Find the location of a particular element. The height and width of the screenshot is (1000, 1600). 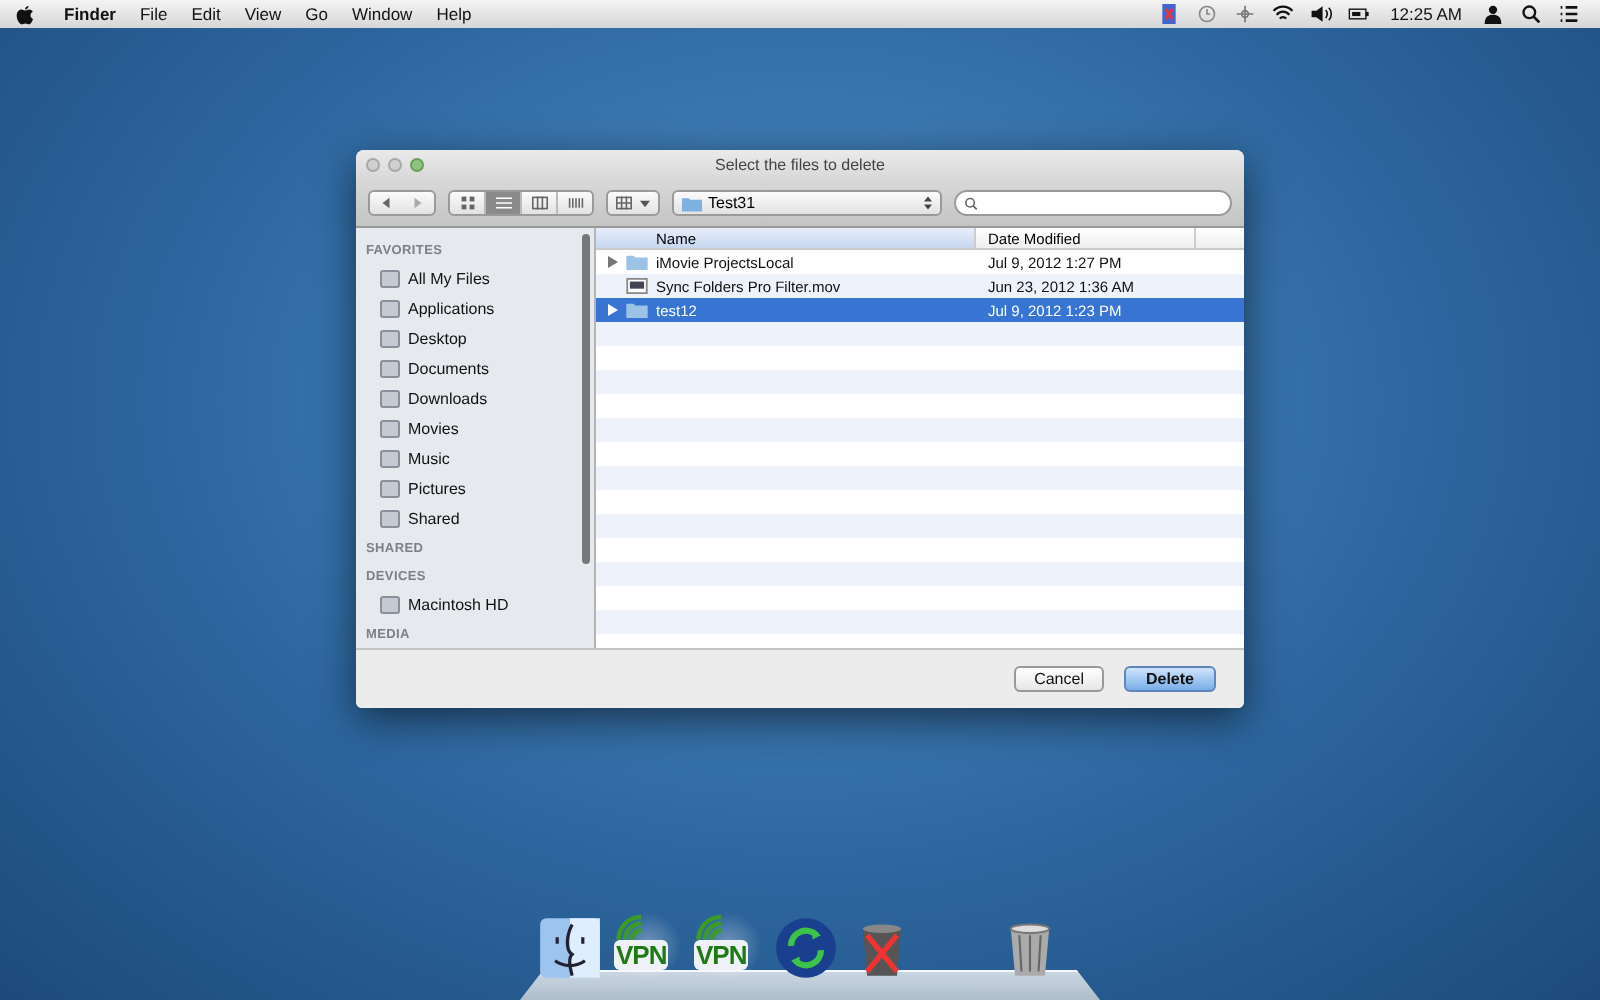

scrollbar-thumb is located at coordinates (586, 399).